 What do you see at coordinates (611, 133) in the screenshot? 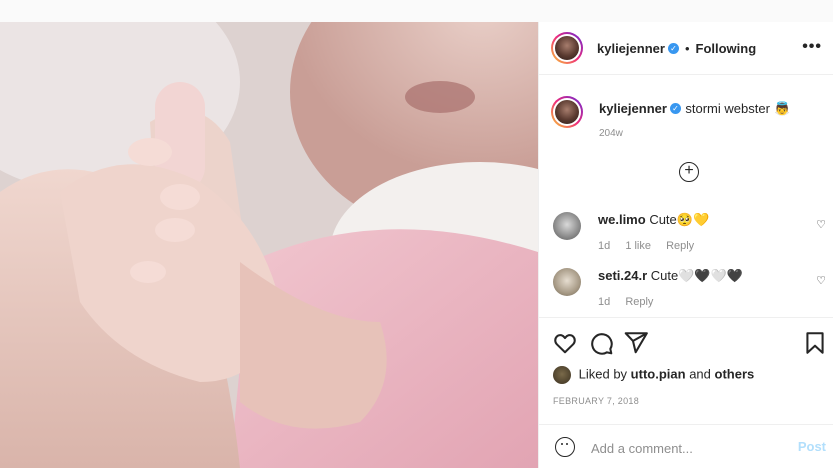
I see `caption-age: 204w` at bounding box center [611, 133].